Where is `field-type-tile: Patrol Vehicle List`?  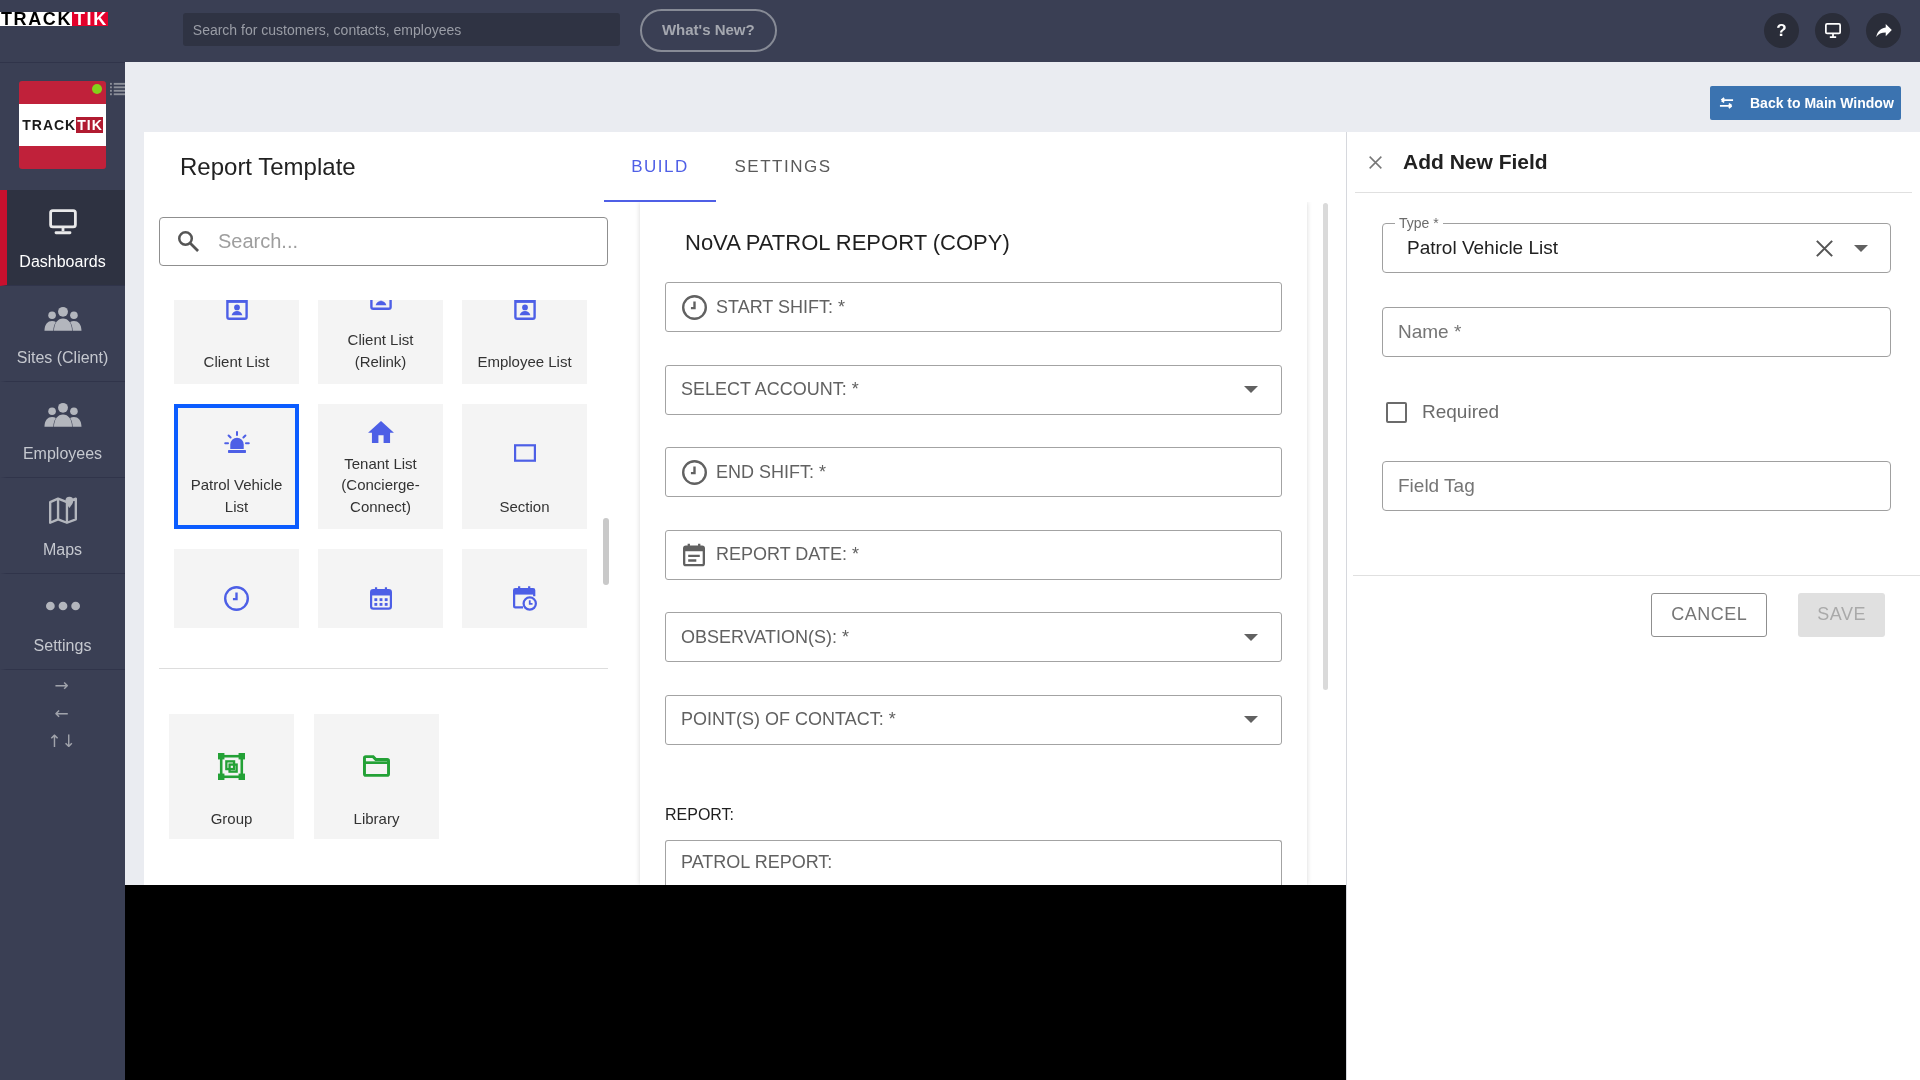
field-type-tile: Patrol Vehicle List is located at coordinates (236, 466).